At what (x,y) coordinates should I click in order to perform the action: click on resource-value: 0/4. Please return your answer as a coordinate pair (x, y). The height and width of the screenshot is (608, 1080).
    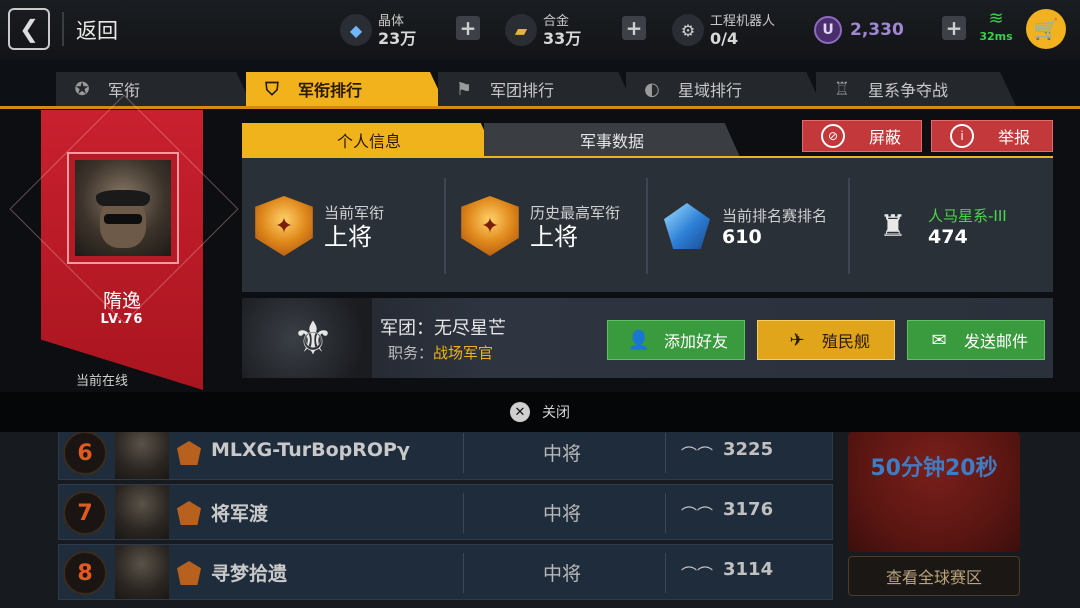
    Looking at the image, I should click on (724, 38).